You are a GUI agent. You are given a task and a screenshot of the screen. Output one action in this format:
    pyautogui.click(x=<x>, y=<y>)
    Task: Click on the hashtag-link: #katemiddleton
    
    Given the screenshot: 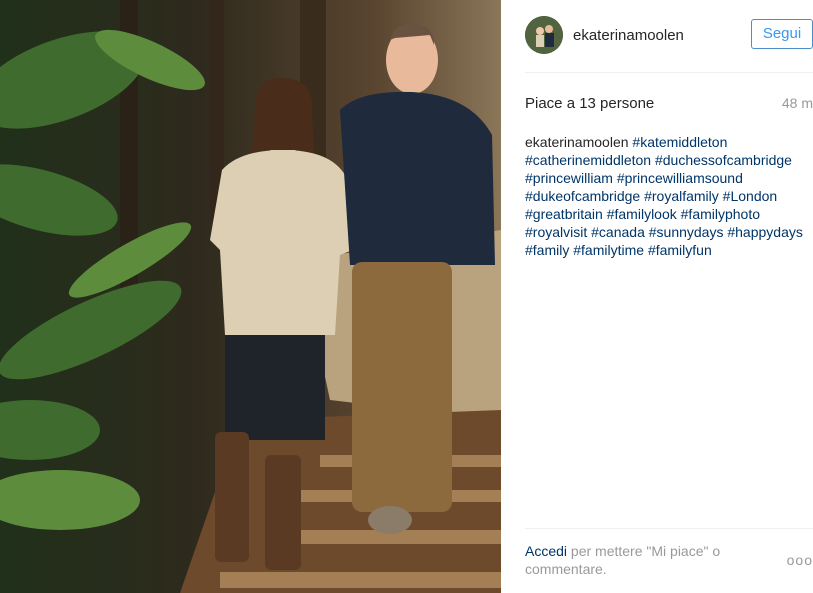 What is the action you would take?
    pyautogui.click(x=679, y=142)
    